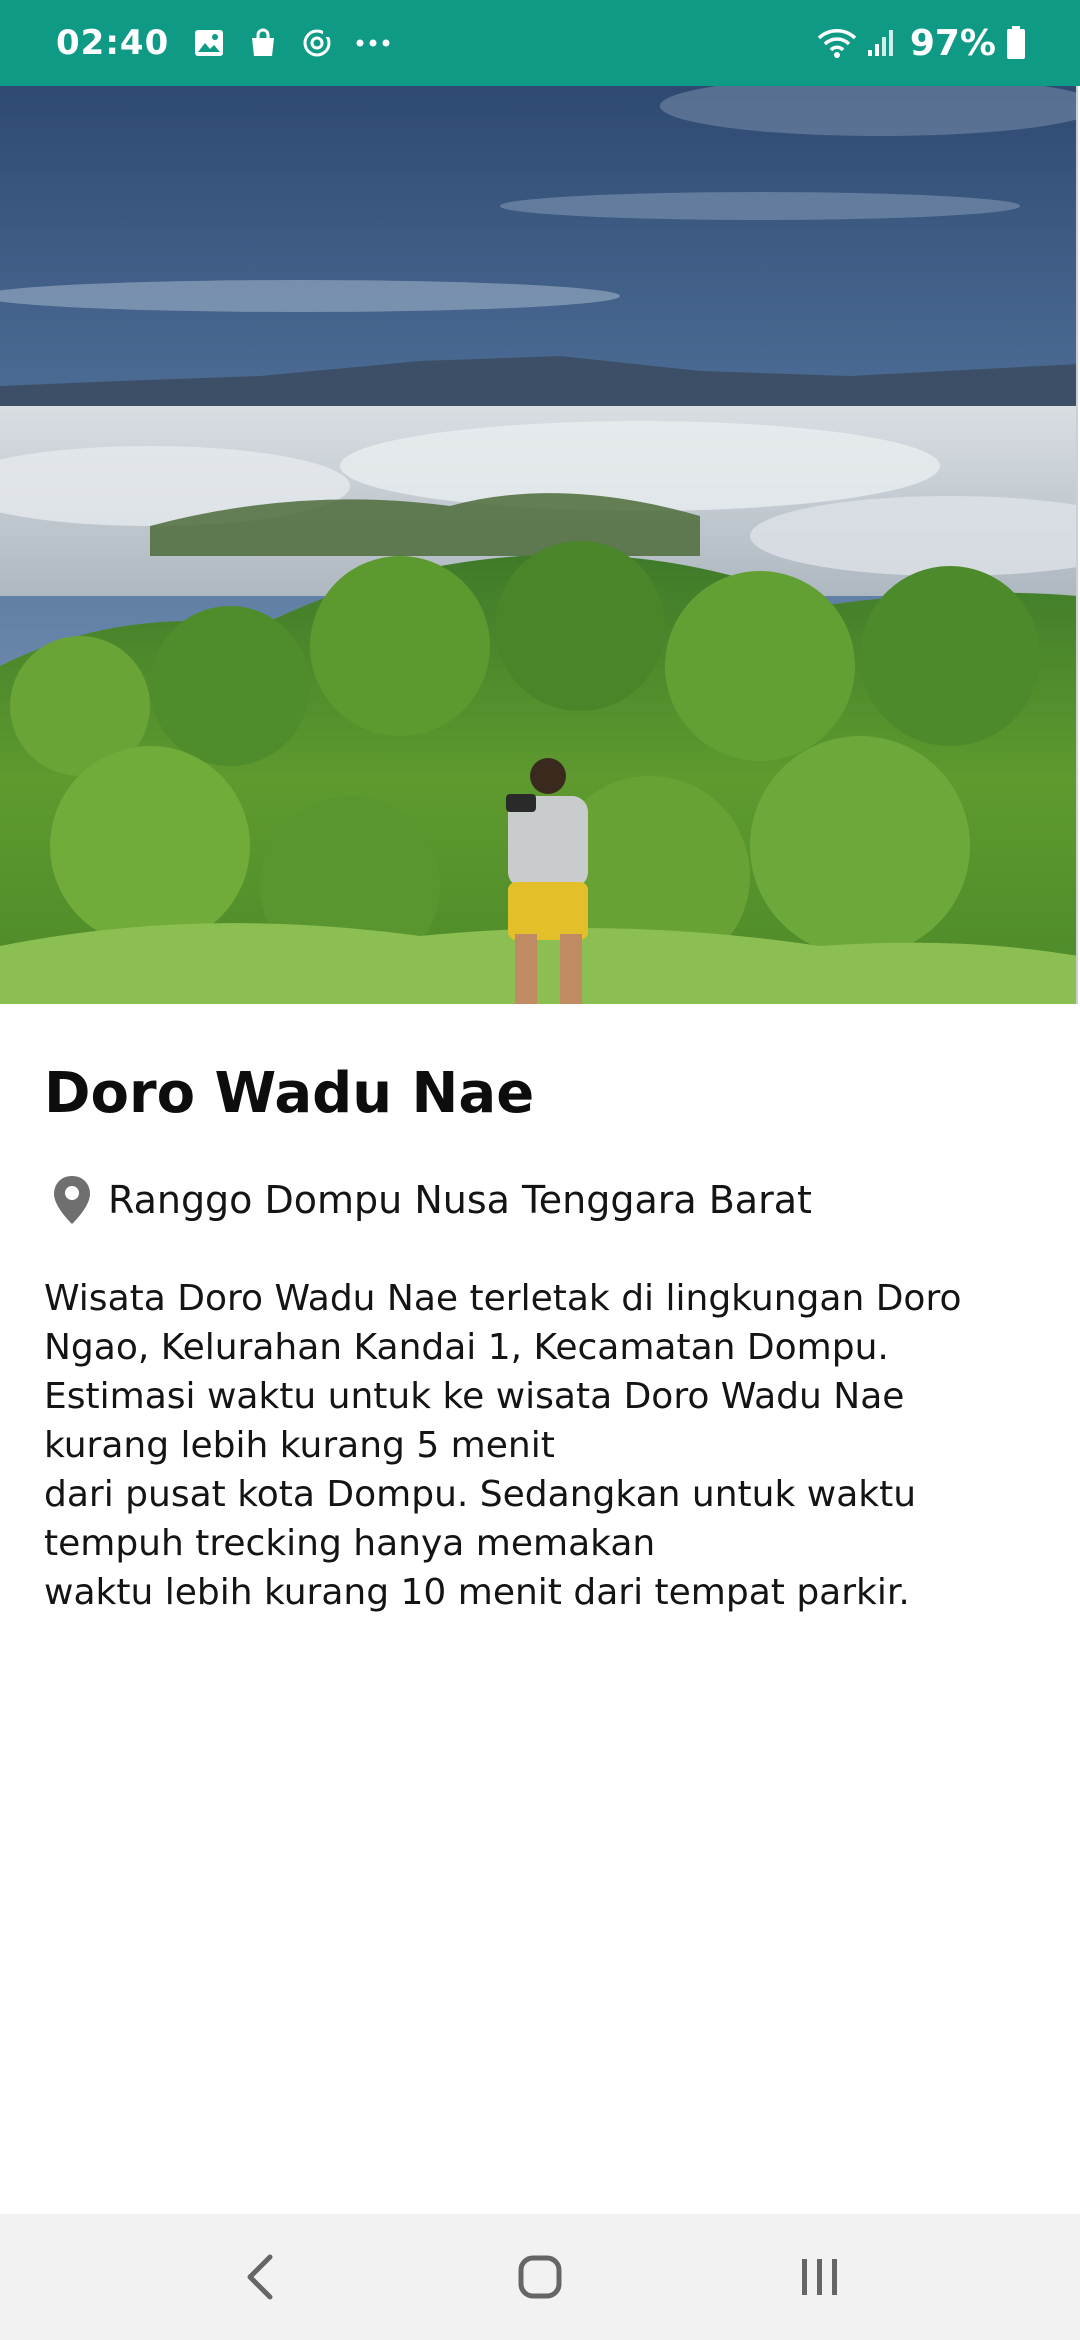 The image size is (1080, 2340). Describe the element at coordinates (72, 1200) in the screenshot. I see `location-pin-icon` at that location.